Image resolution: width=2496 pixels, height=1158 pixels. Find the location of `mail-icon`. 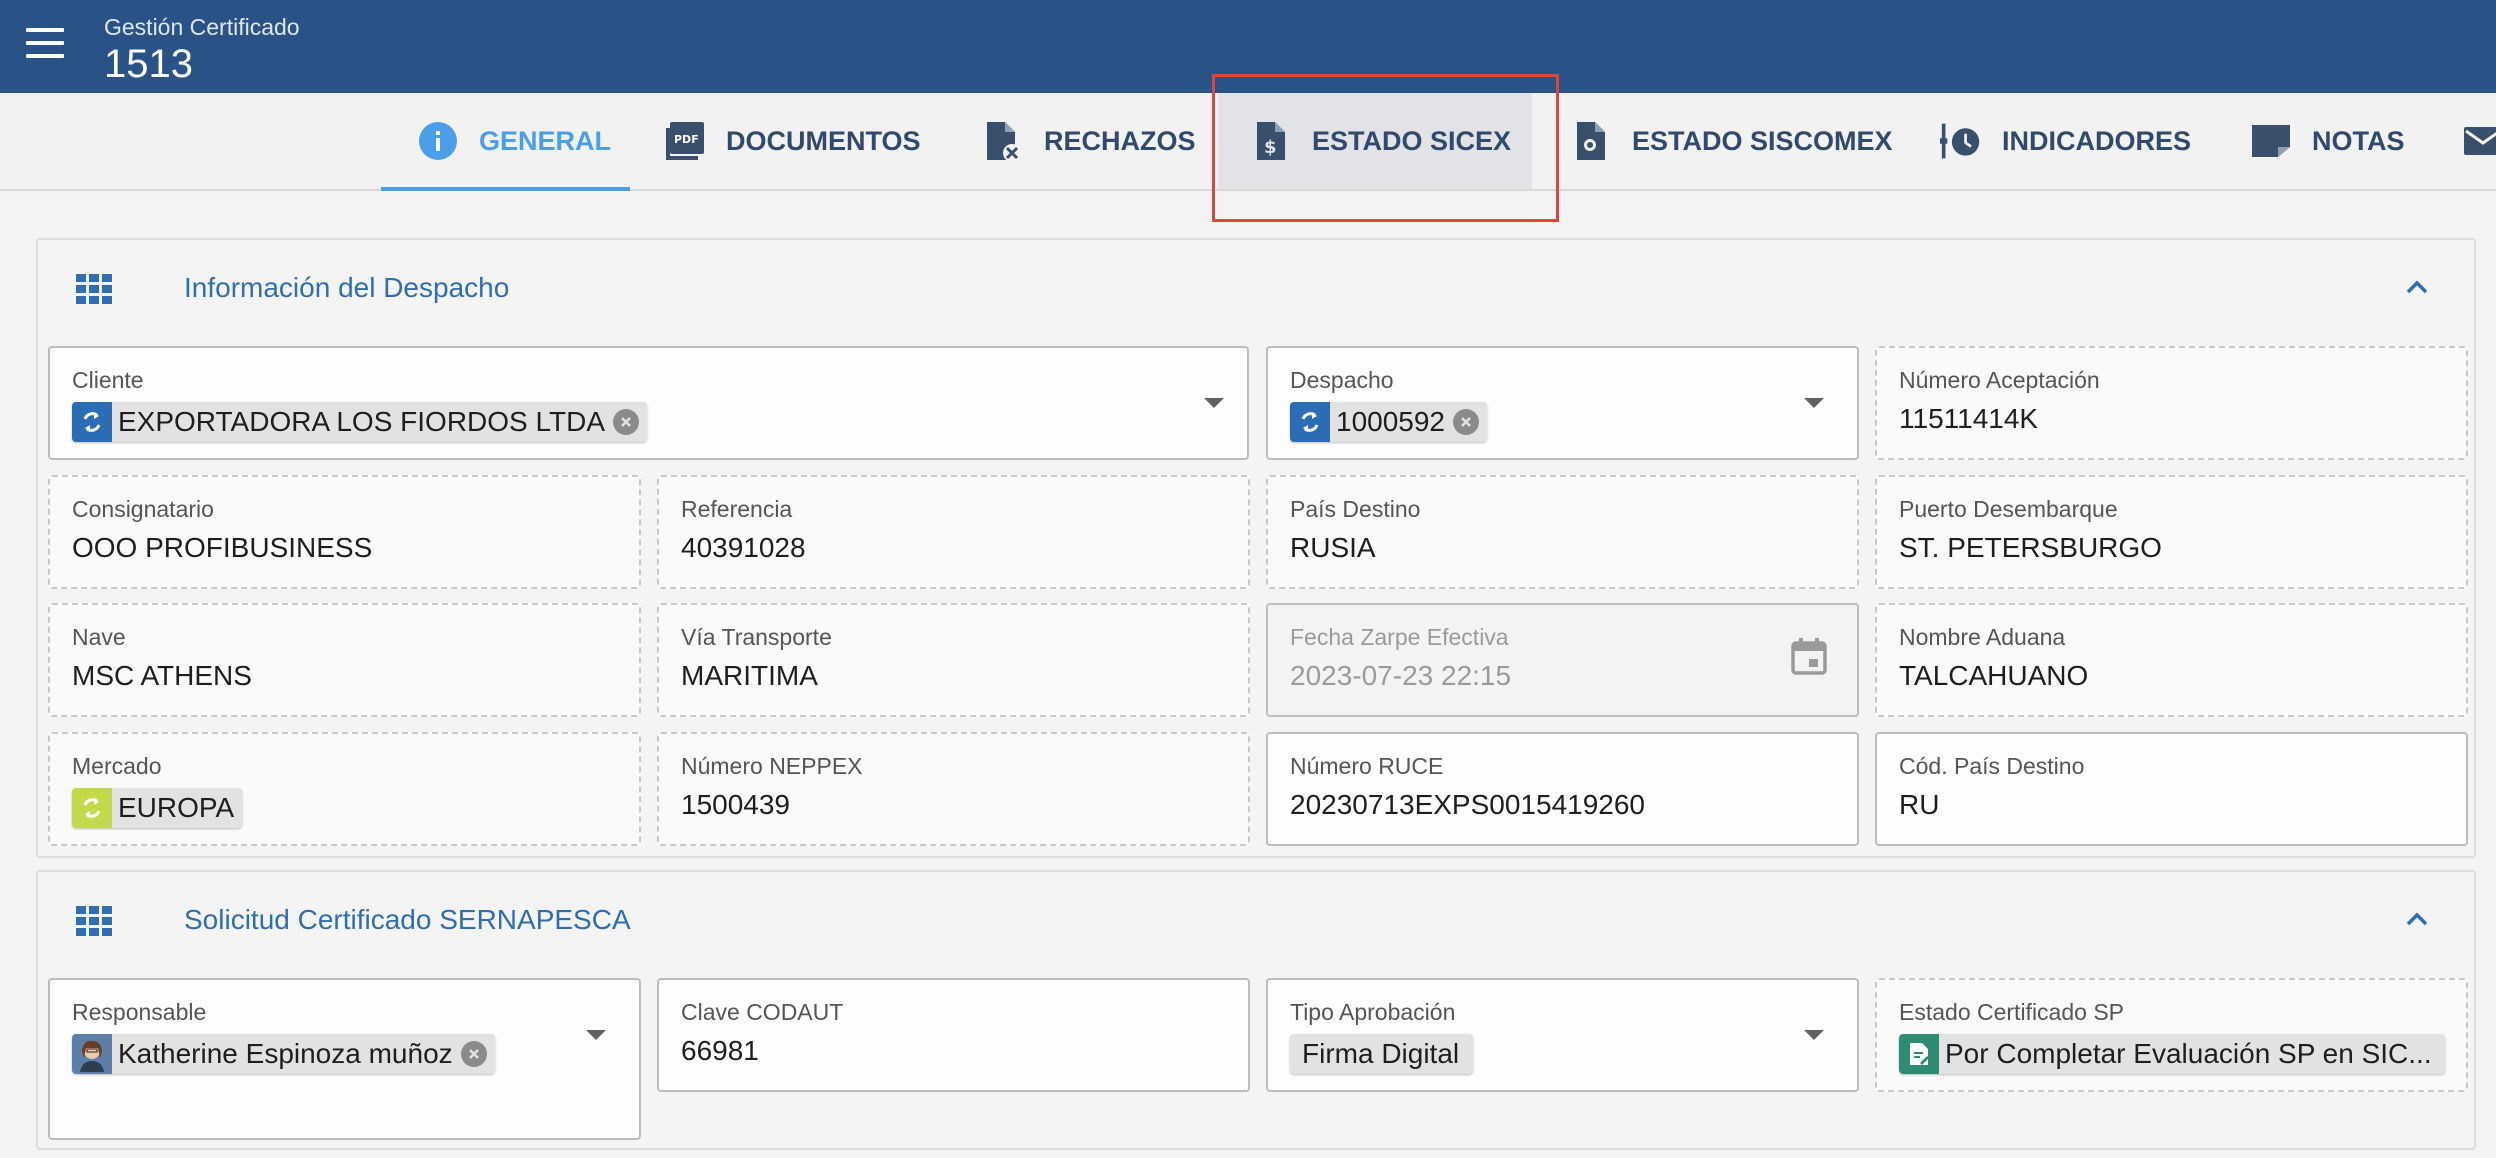

mail-icon is located at coordinates (2479, 141).